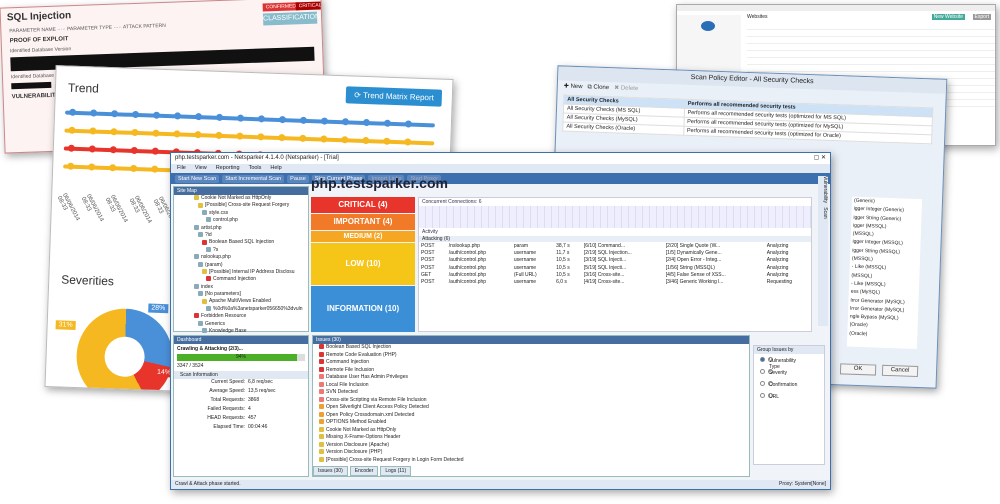  What do you see at coordinates (241, 228) in the screenshot?
I see `site-map-node: artist.php` at bounding box center [241, 228].